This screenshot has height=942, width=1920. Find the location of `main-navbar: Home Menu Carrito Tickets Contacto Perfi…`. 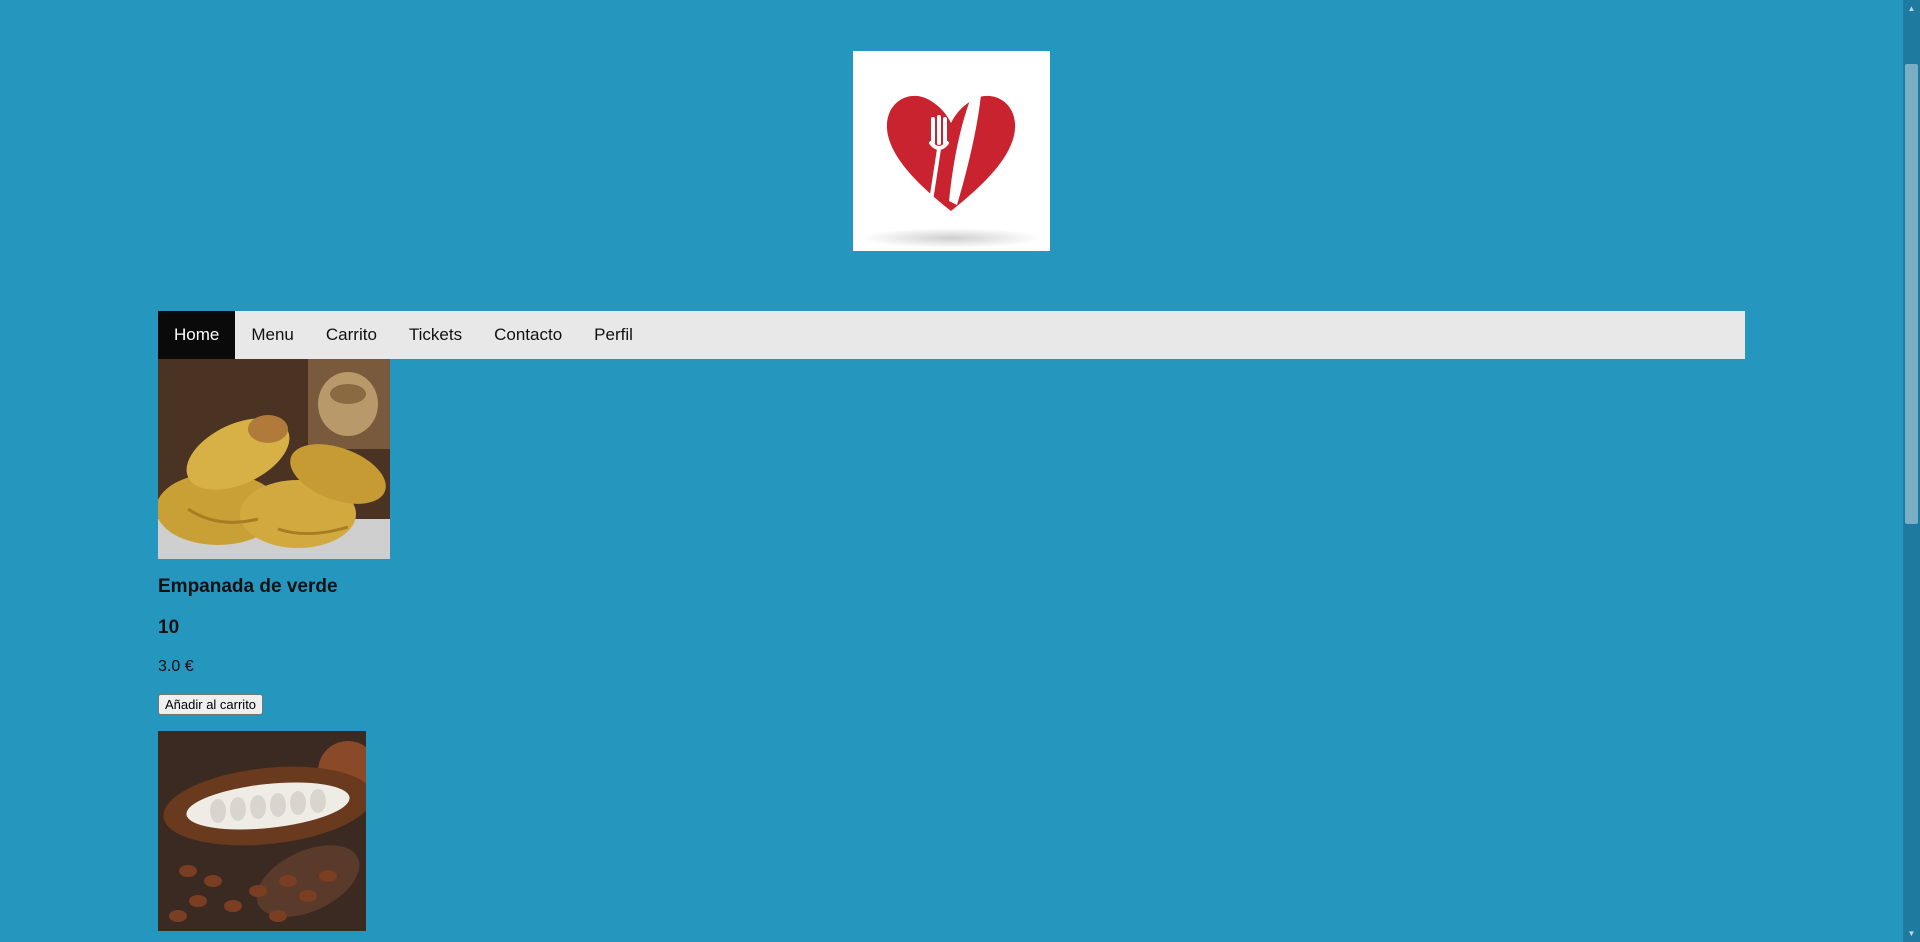

main-navbar: Home Menu Carrito Tickets Contacto Perfi… is located at coordinates (951, 335).